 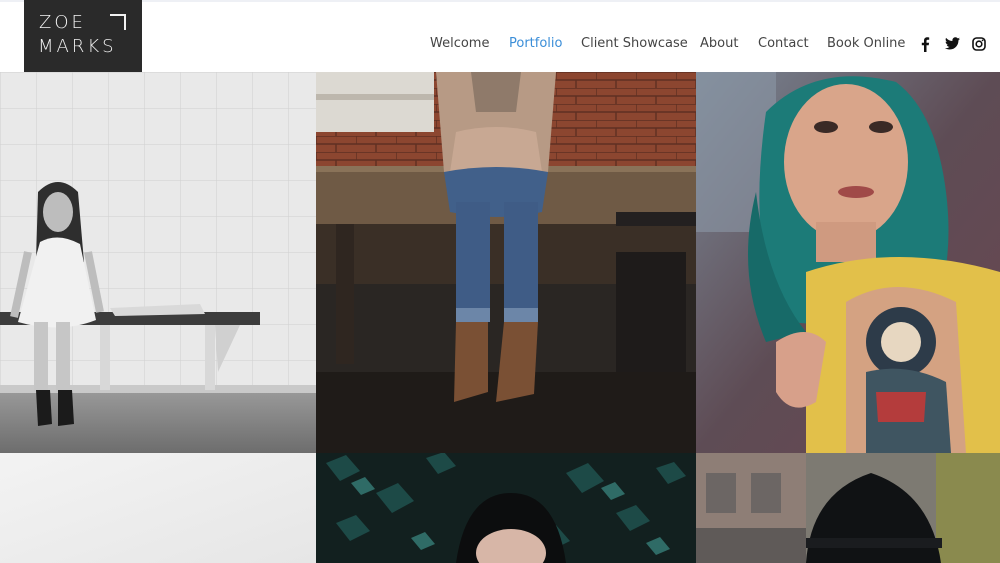 What do you see at coordinates (634, 43) in the screenshot?
I see `nav-client-showcase: Client Showcase` at bounding box center [634, 43].